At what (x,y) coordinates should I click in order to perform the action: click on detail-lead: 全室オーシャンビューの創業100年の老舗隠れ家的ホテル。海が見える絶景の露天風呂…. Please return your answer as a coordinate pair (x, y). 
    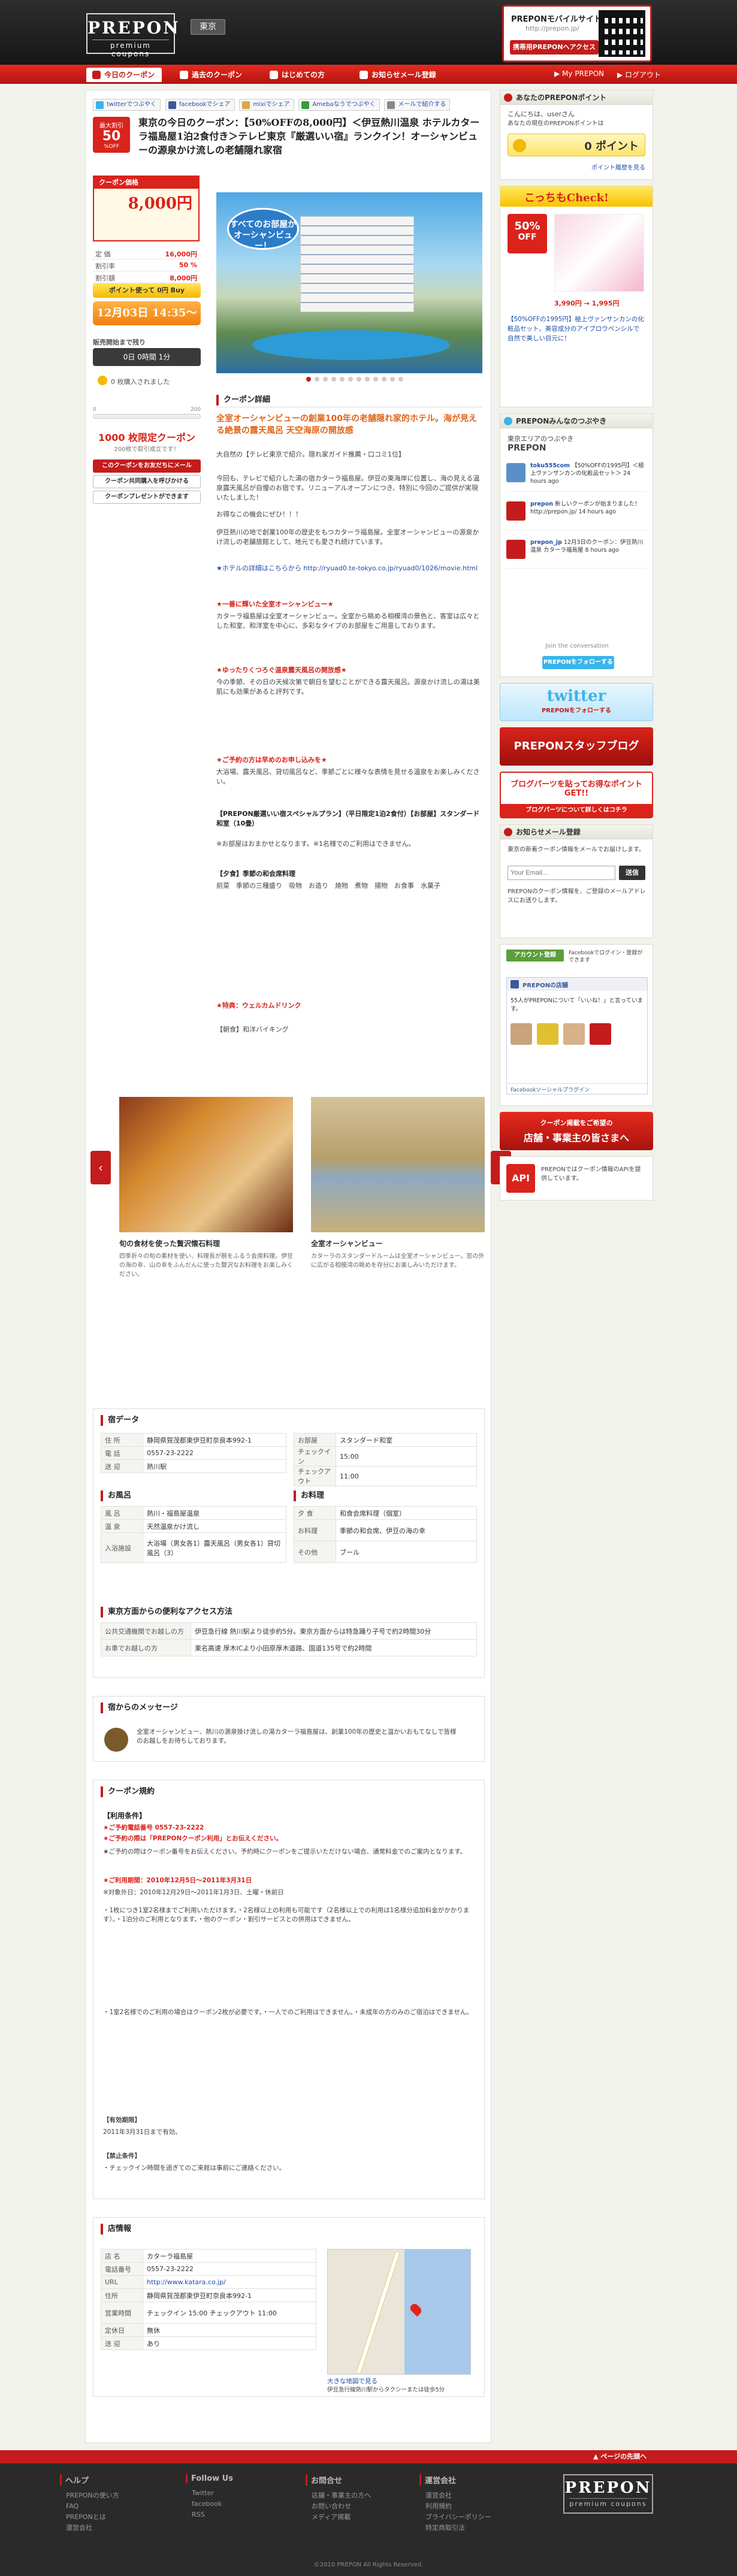
    Looking at the image, I should click on (346, 425).